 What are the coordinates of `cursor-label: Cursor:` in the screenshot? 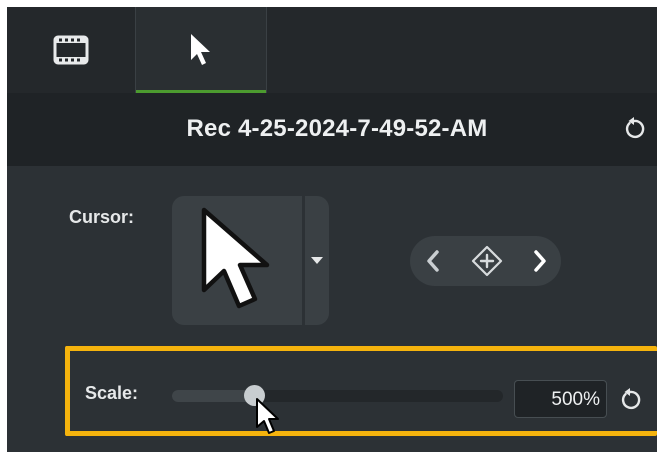 It's located at (102, 217).